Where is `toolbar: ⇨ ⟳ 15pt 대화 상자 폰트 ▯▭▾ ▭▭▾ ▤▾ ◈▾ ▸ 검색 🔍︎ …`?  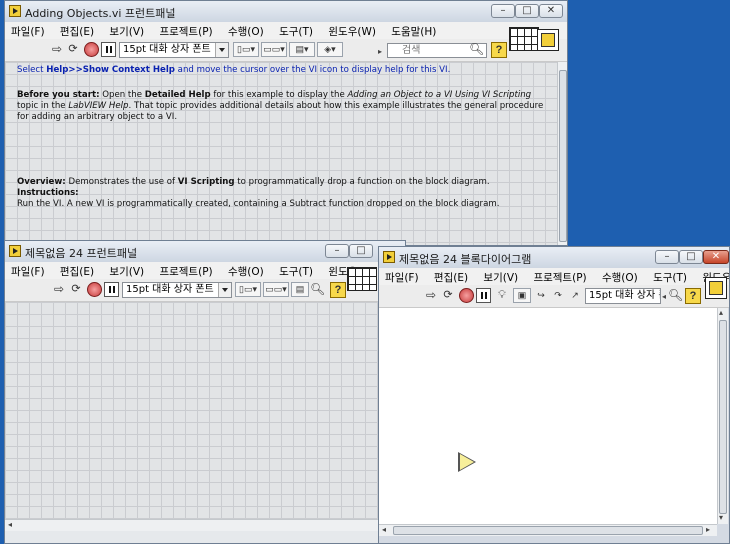 toolbar: ⇨ ⟳ 15pt 대화 상자 폰트 ▯▭▾ ▭▭▾ ▤▾ ◈▾ ▸ 검색 🔍︎ … is located at coordinates (286, 44).